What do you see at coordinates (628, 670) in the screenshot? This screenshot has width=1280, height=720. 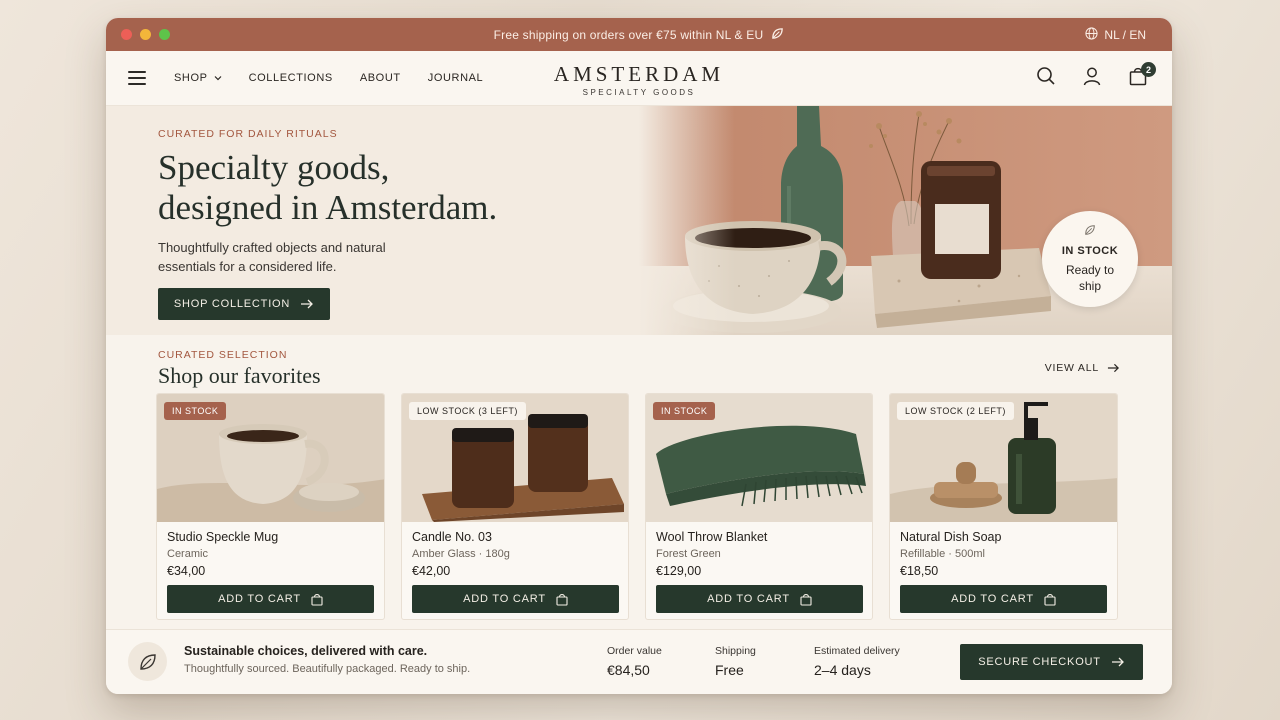 I see `order-value-amount: €84,50` at bounding box center [628, 670].